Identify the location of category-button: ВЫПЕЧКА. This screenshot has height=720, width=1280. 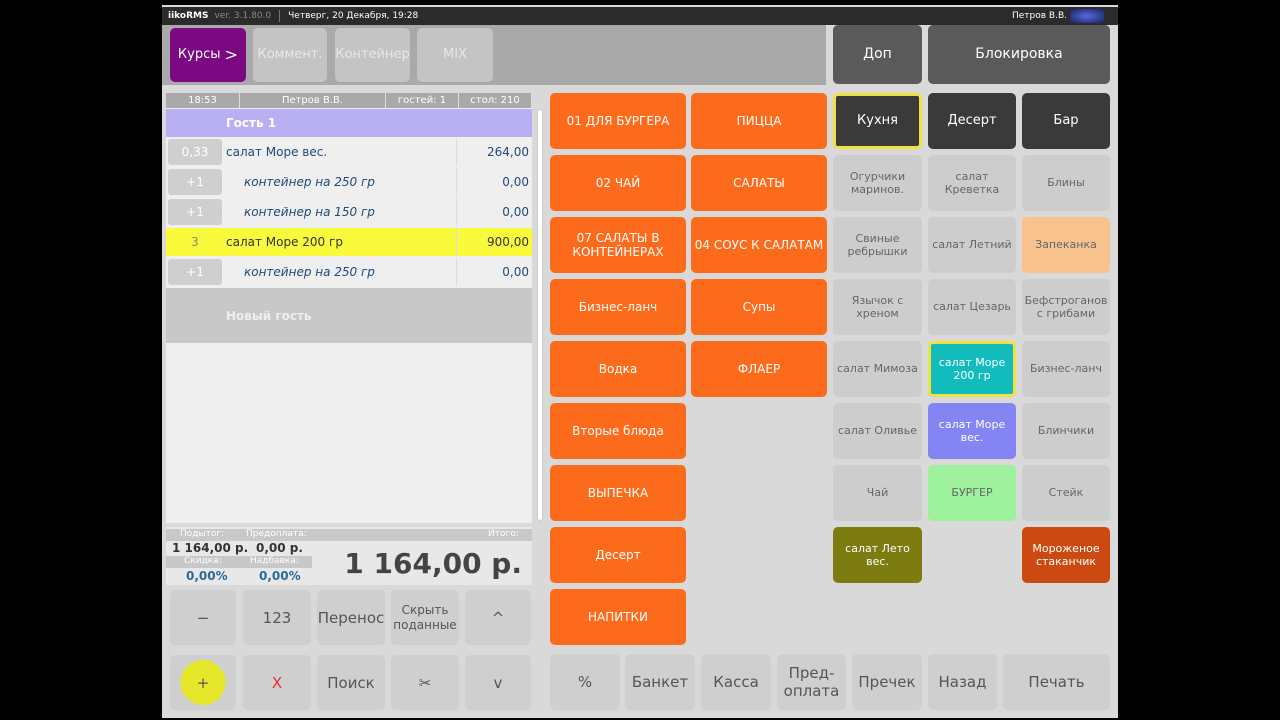
(618, 493).